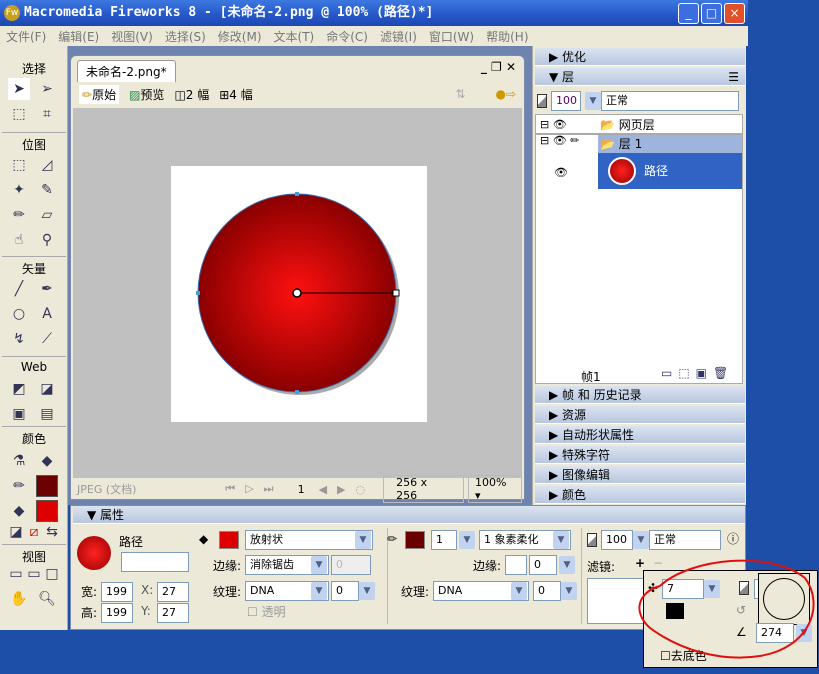 This screenshot has height=674, width=819. Describe the element at coordinates (367, 591) in the screenshot. I see `texture-amount-dropdown: ▼` at that location.